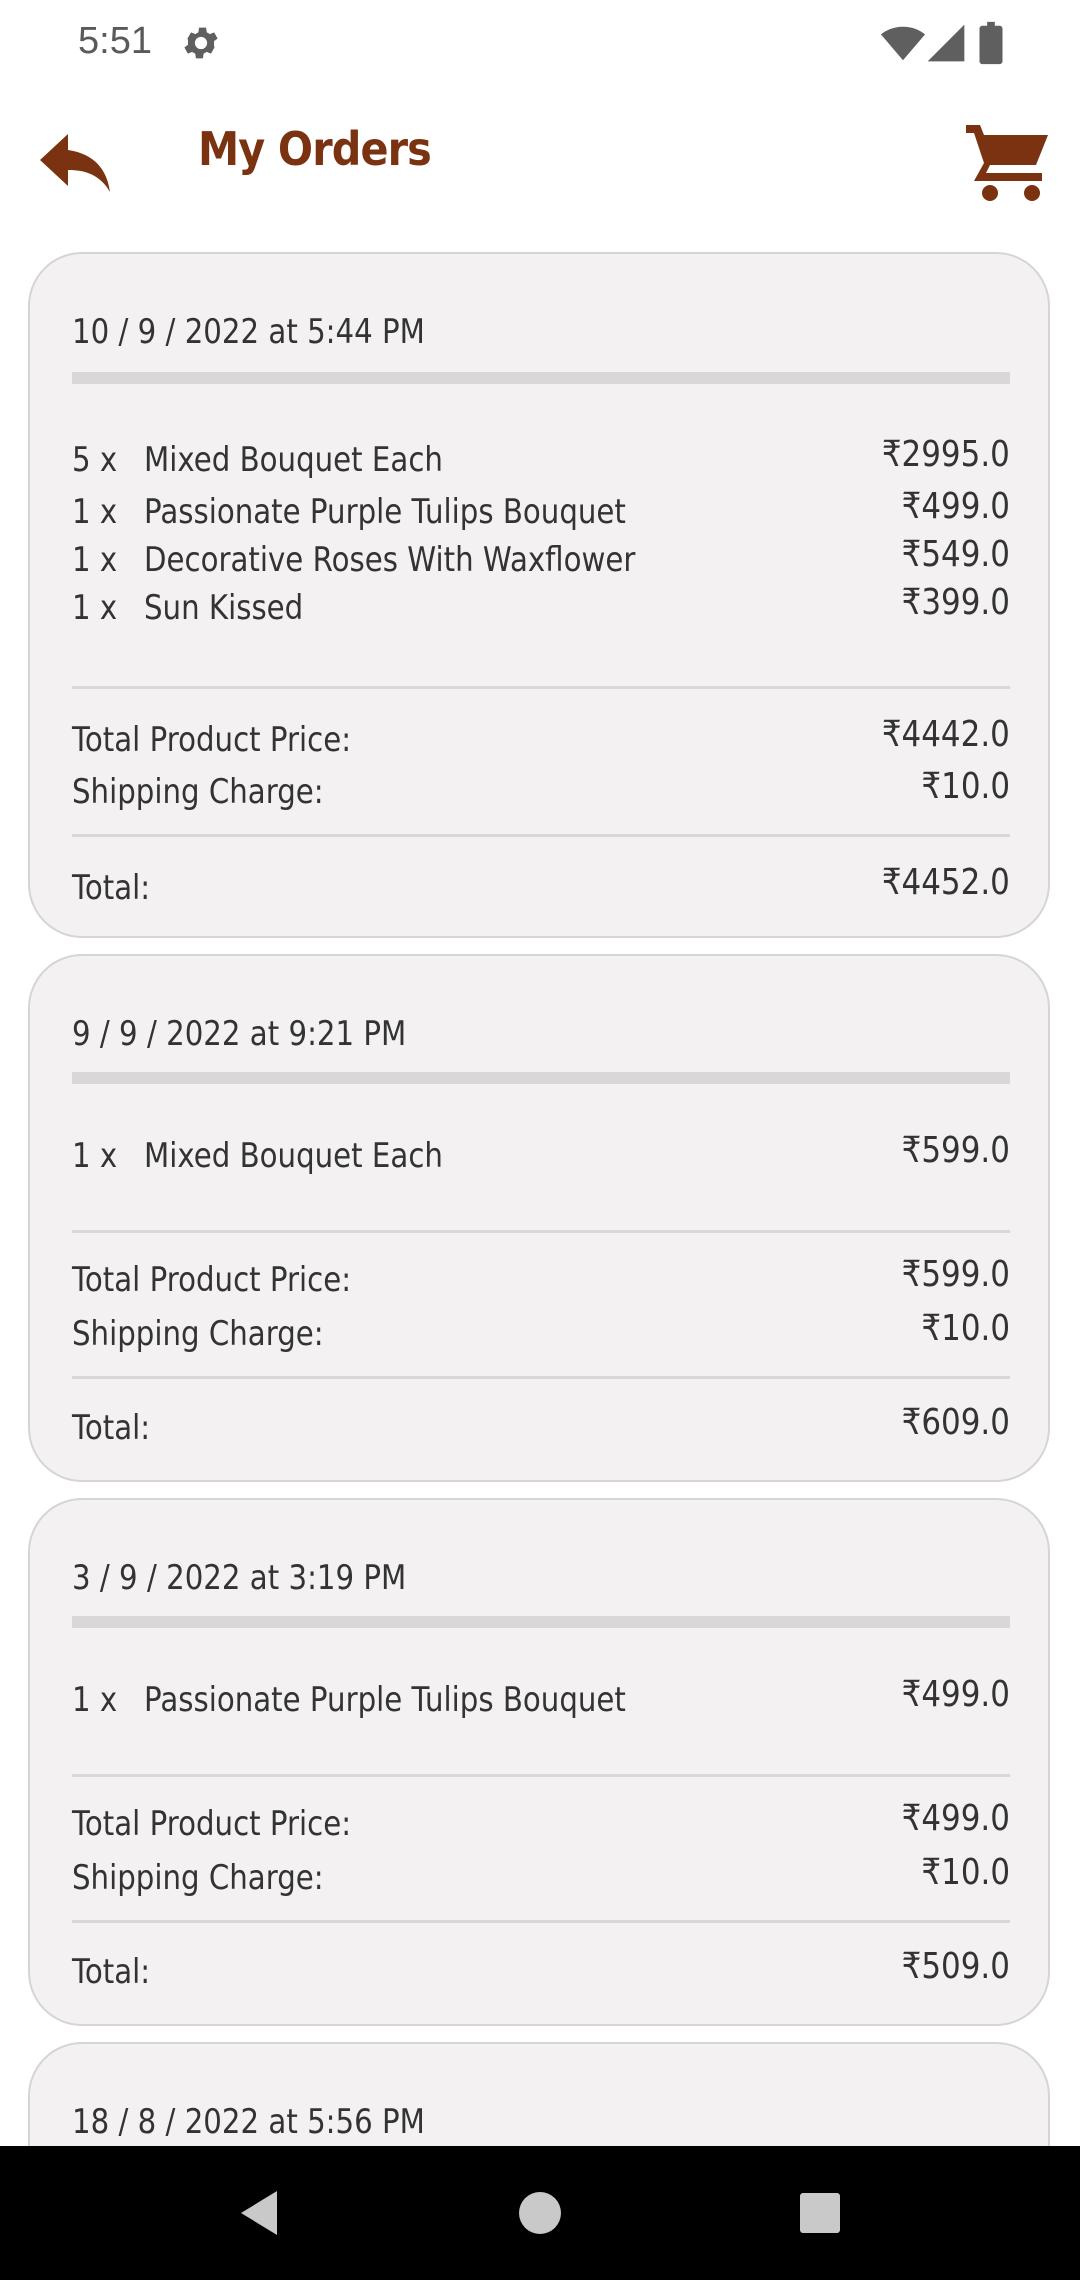 The height and width of the screenshot is (2280, 1080). I want to click on item-price: ₹599.0, so click(955, 1150).